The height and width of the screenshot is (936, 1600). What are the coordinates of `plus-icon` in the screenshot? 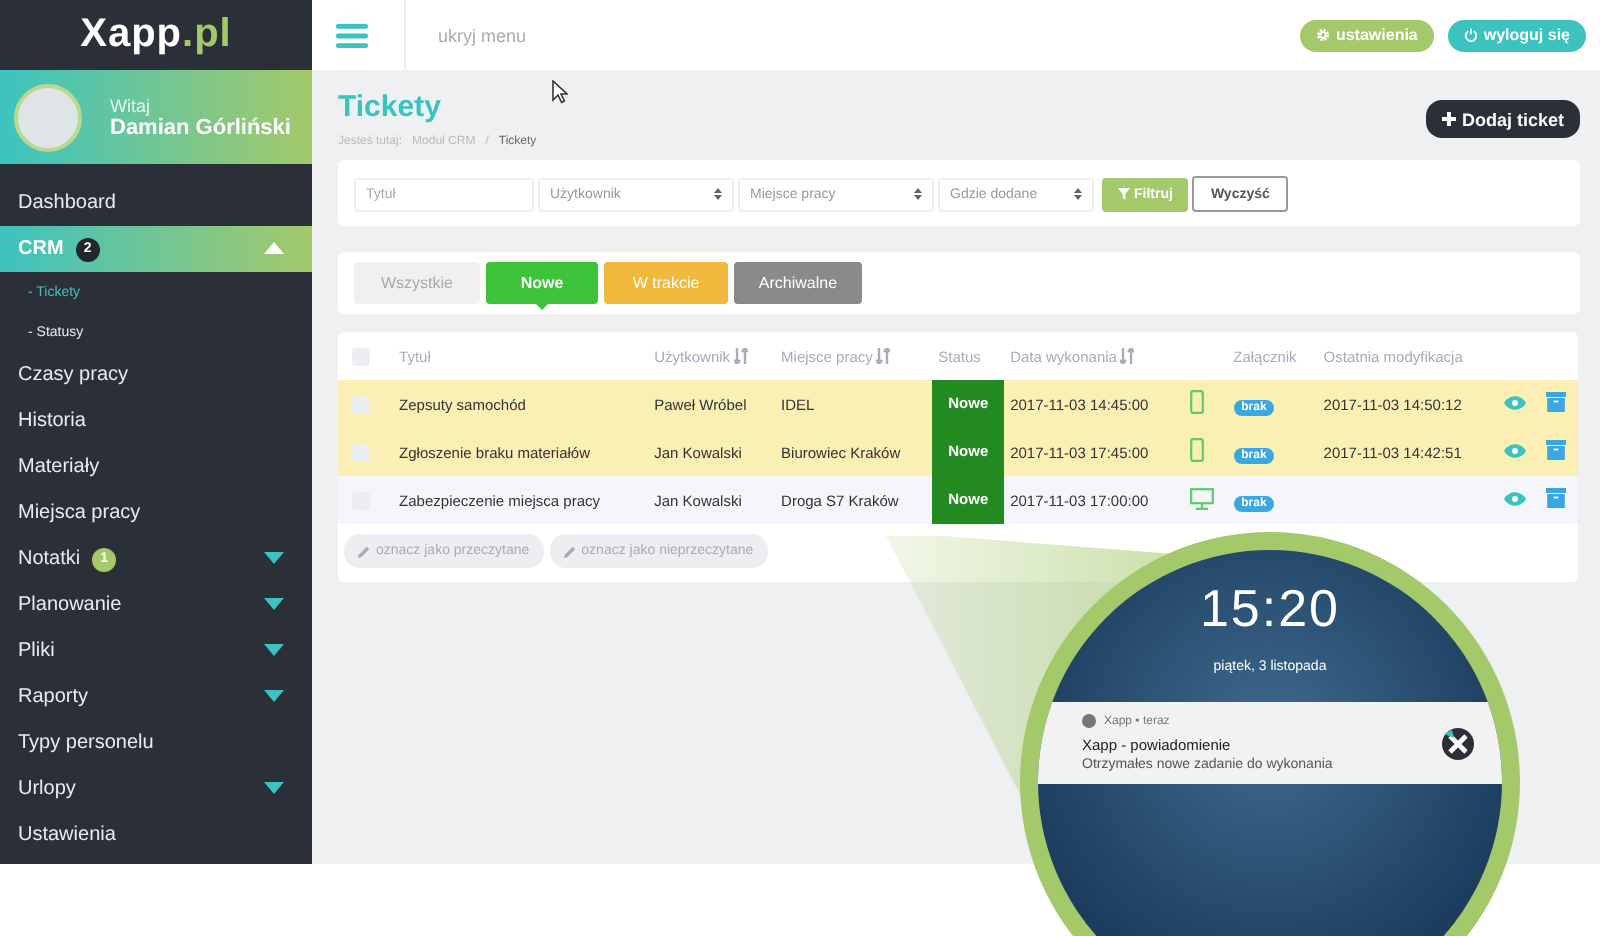 It's located at (1448, 119).